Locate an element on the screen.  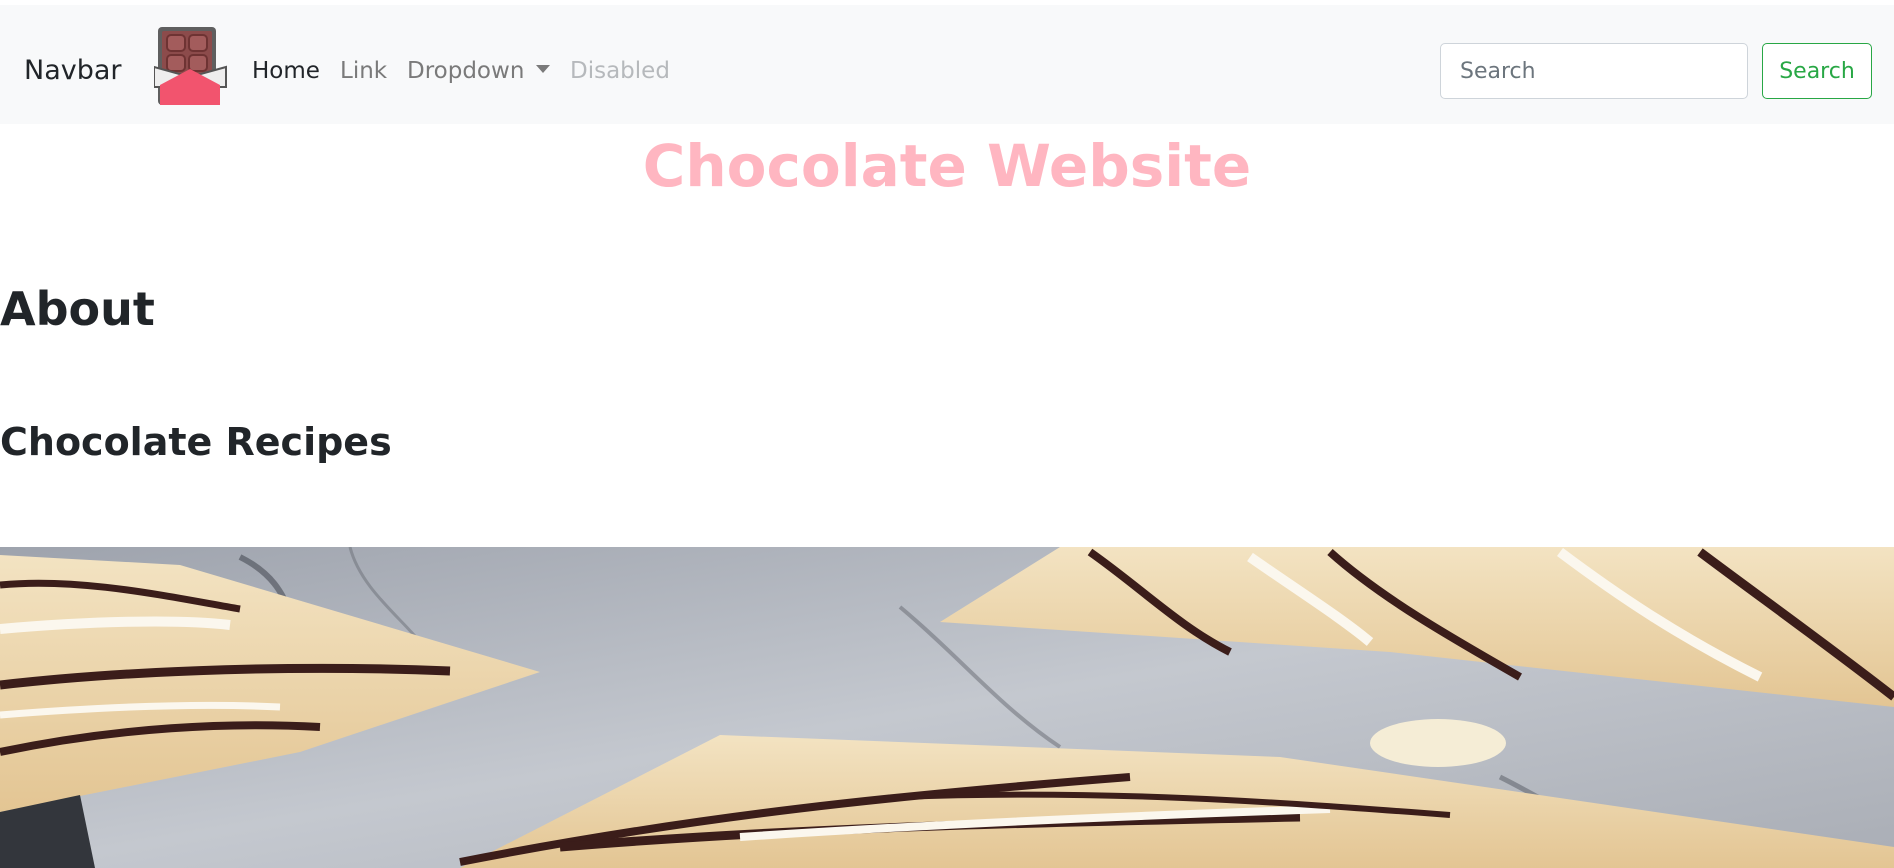
search-button: Search is located at coordinates (1817, 71).